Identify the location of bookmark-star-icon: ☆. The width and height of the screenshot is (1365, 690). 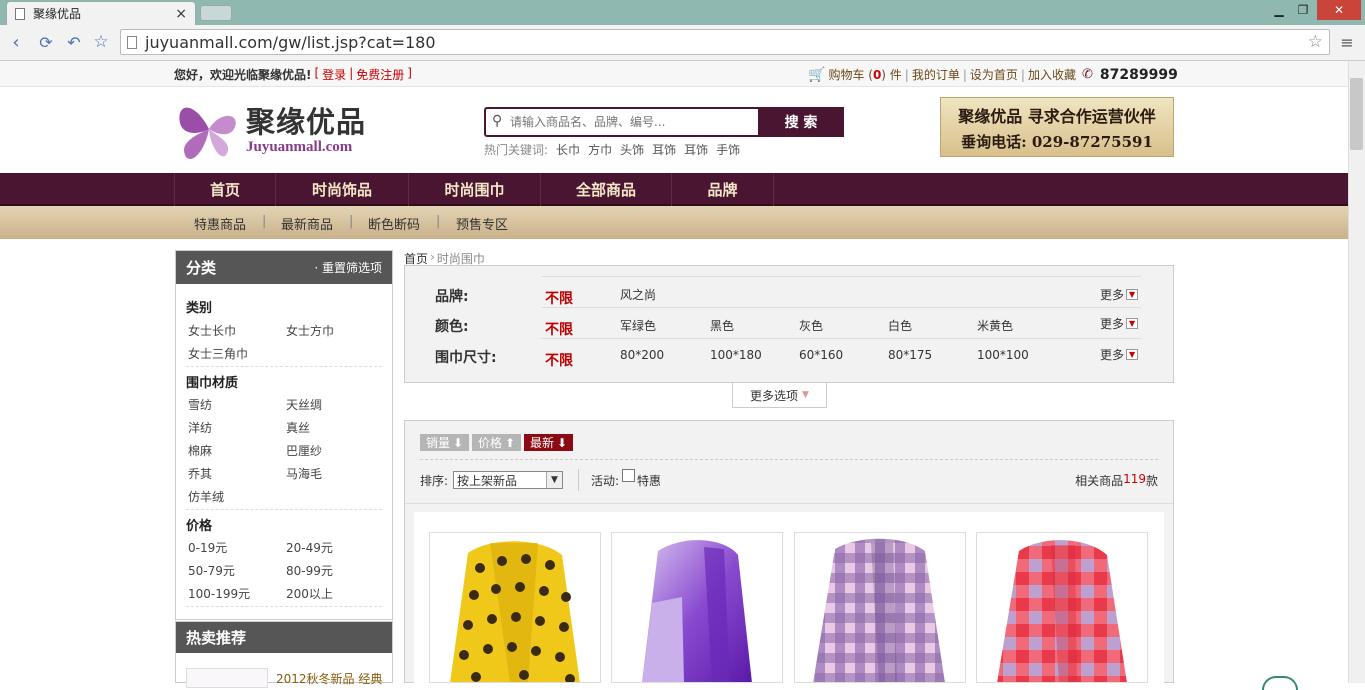
(1315, 42).